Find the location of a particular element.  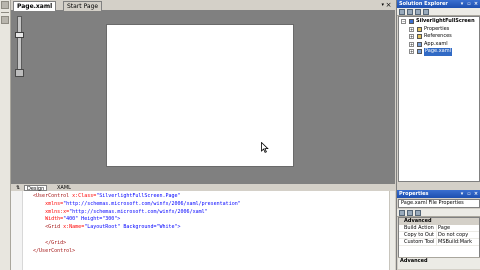

zoom-track is located at coordinates (19, 43).